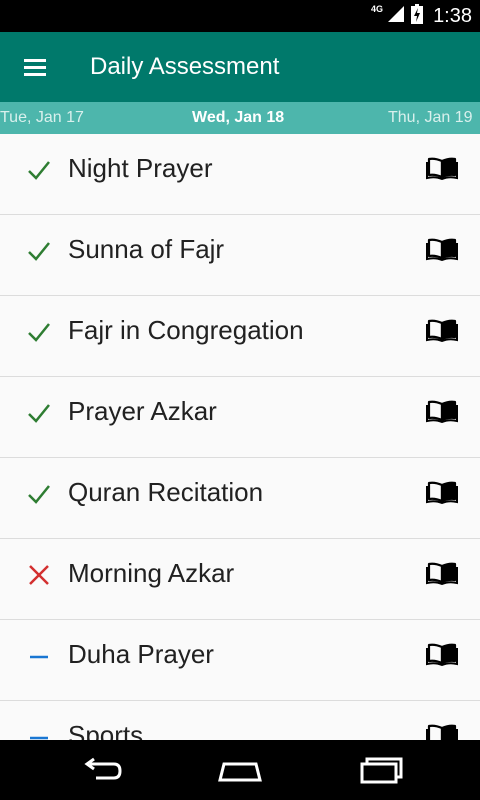 This screenshot has width=480, height=800. I want to click on list-item-label: Prayer Azkar, so click(142, 411).